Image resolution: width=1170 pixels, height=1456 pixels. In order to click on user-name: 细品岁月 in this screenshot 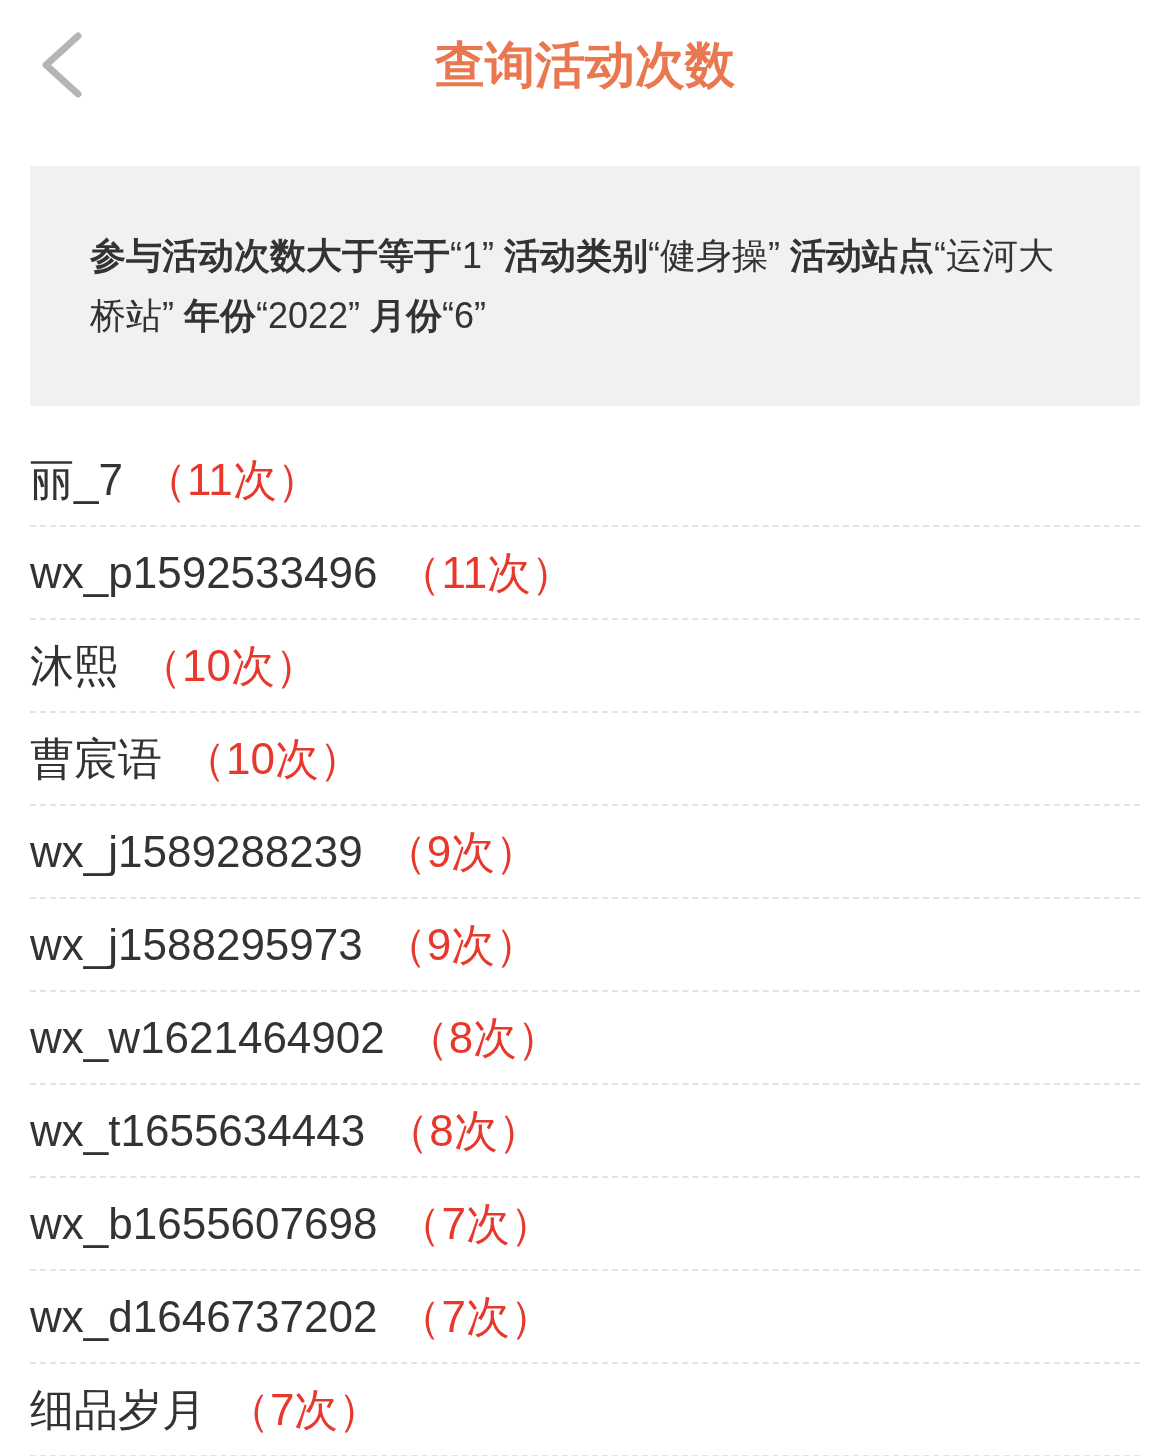, I will do `click(118, 1409)`.